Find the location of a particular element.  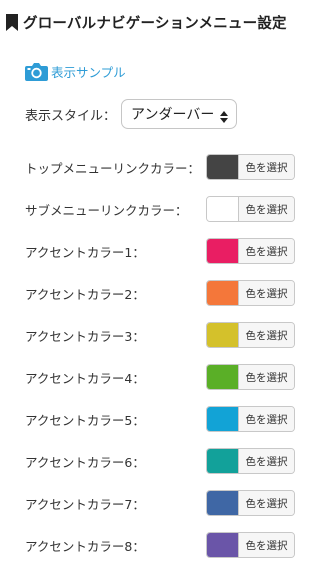

color-row-top-menu-link: トップメニューリンクカラー： 色を選択 is located at coordinates (160, 167).